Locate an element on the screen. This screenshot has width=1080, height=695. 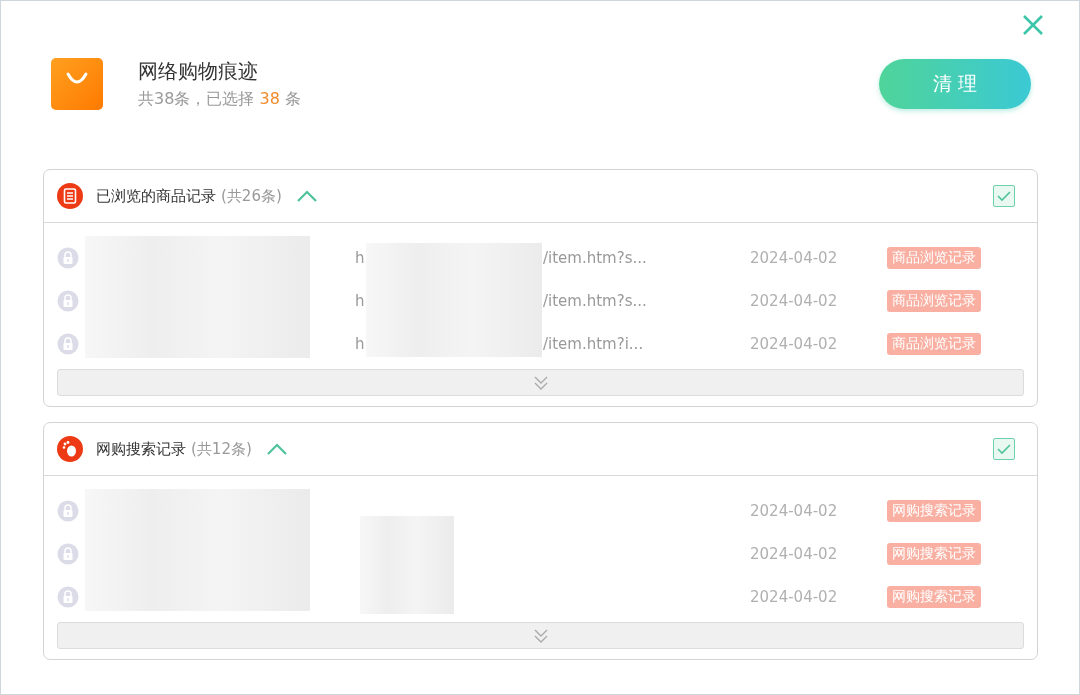
section-title: 网购搜索记录 is located at coordinates (141, 449).